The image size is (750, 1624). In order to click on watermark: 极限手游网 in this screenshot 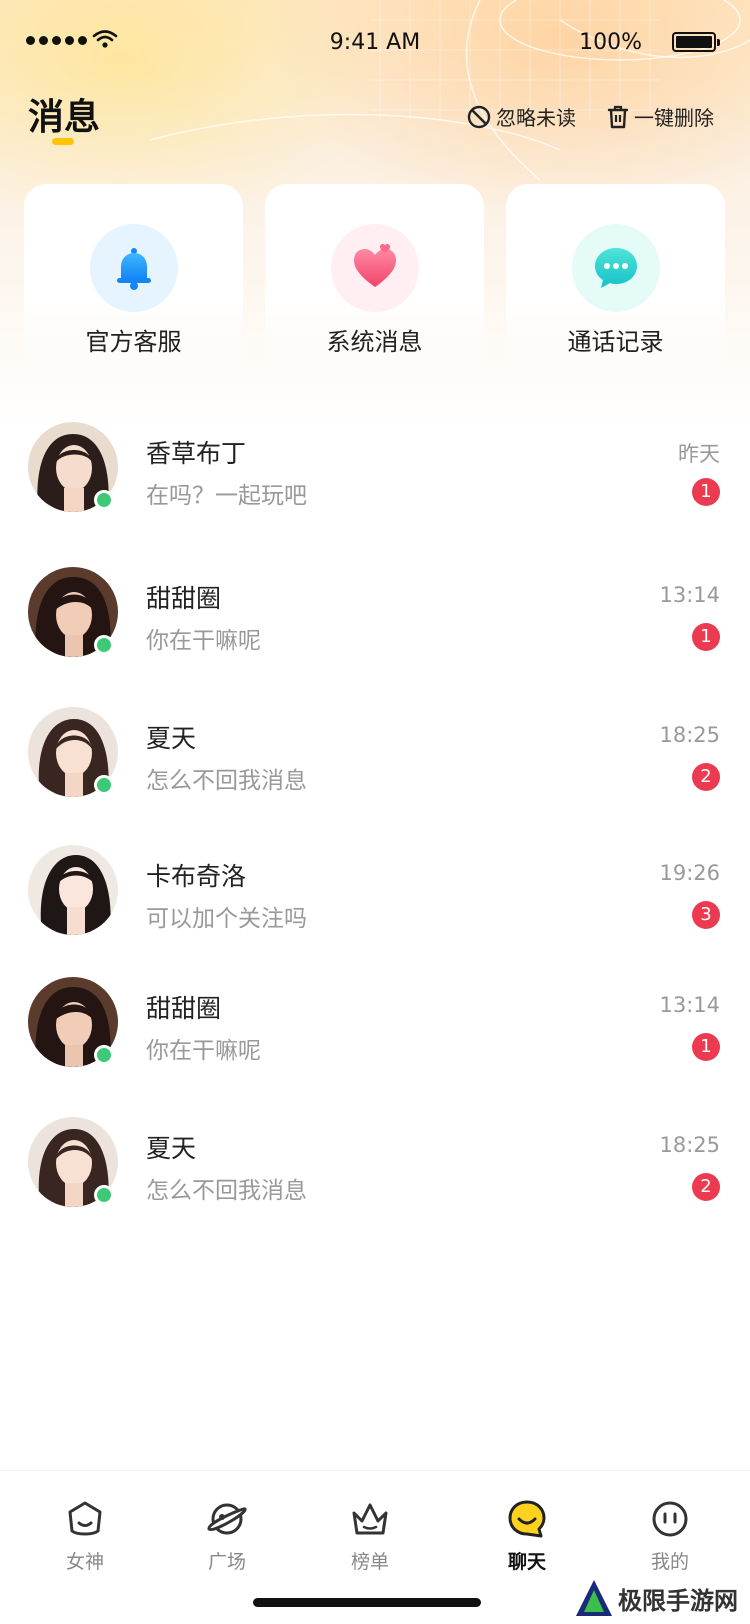, I will do `click(656, 1598)`.